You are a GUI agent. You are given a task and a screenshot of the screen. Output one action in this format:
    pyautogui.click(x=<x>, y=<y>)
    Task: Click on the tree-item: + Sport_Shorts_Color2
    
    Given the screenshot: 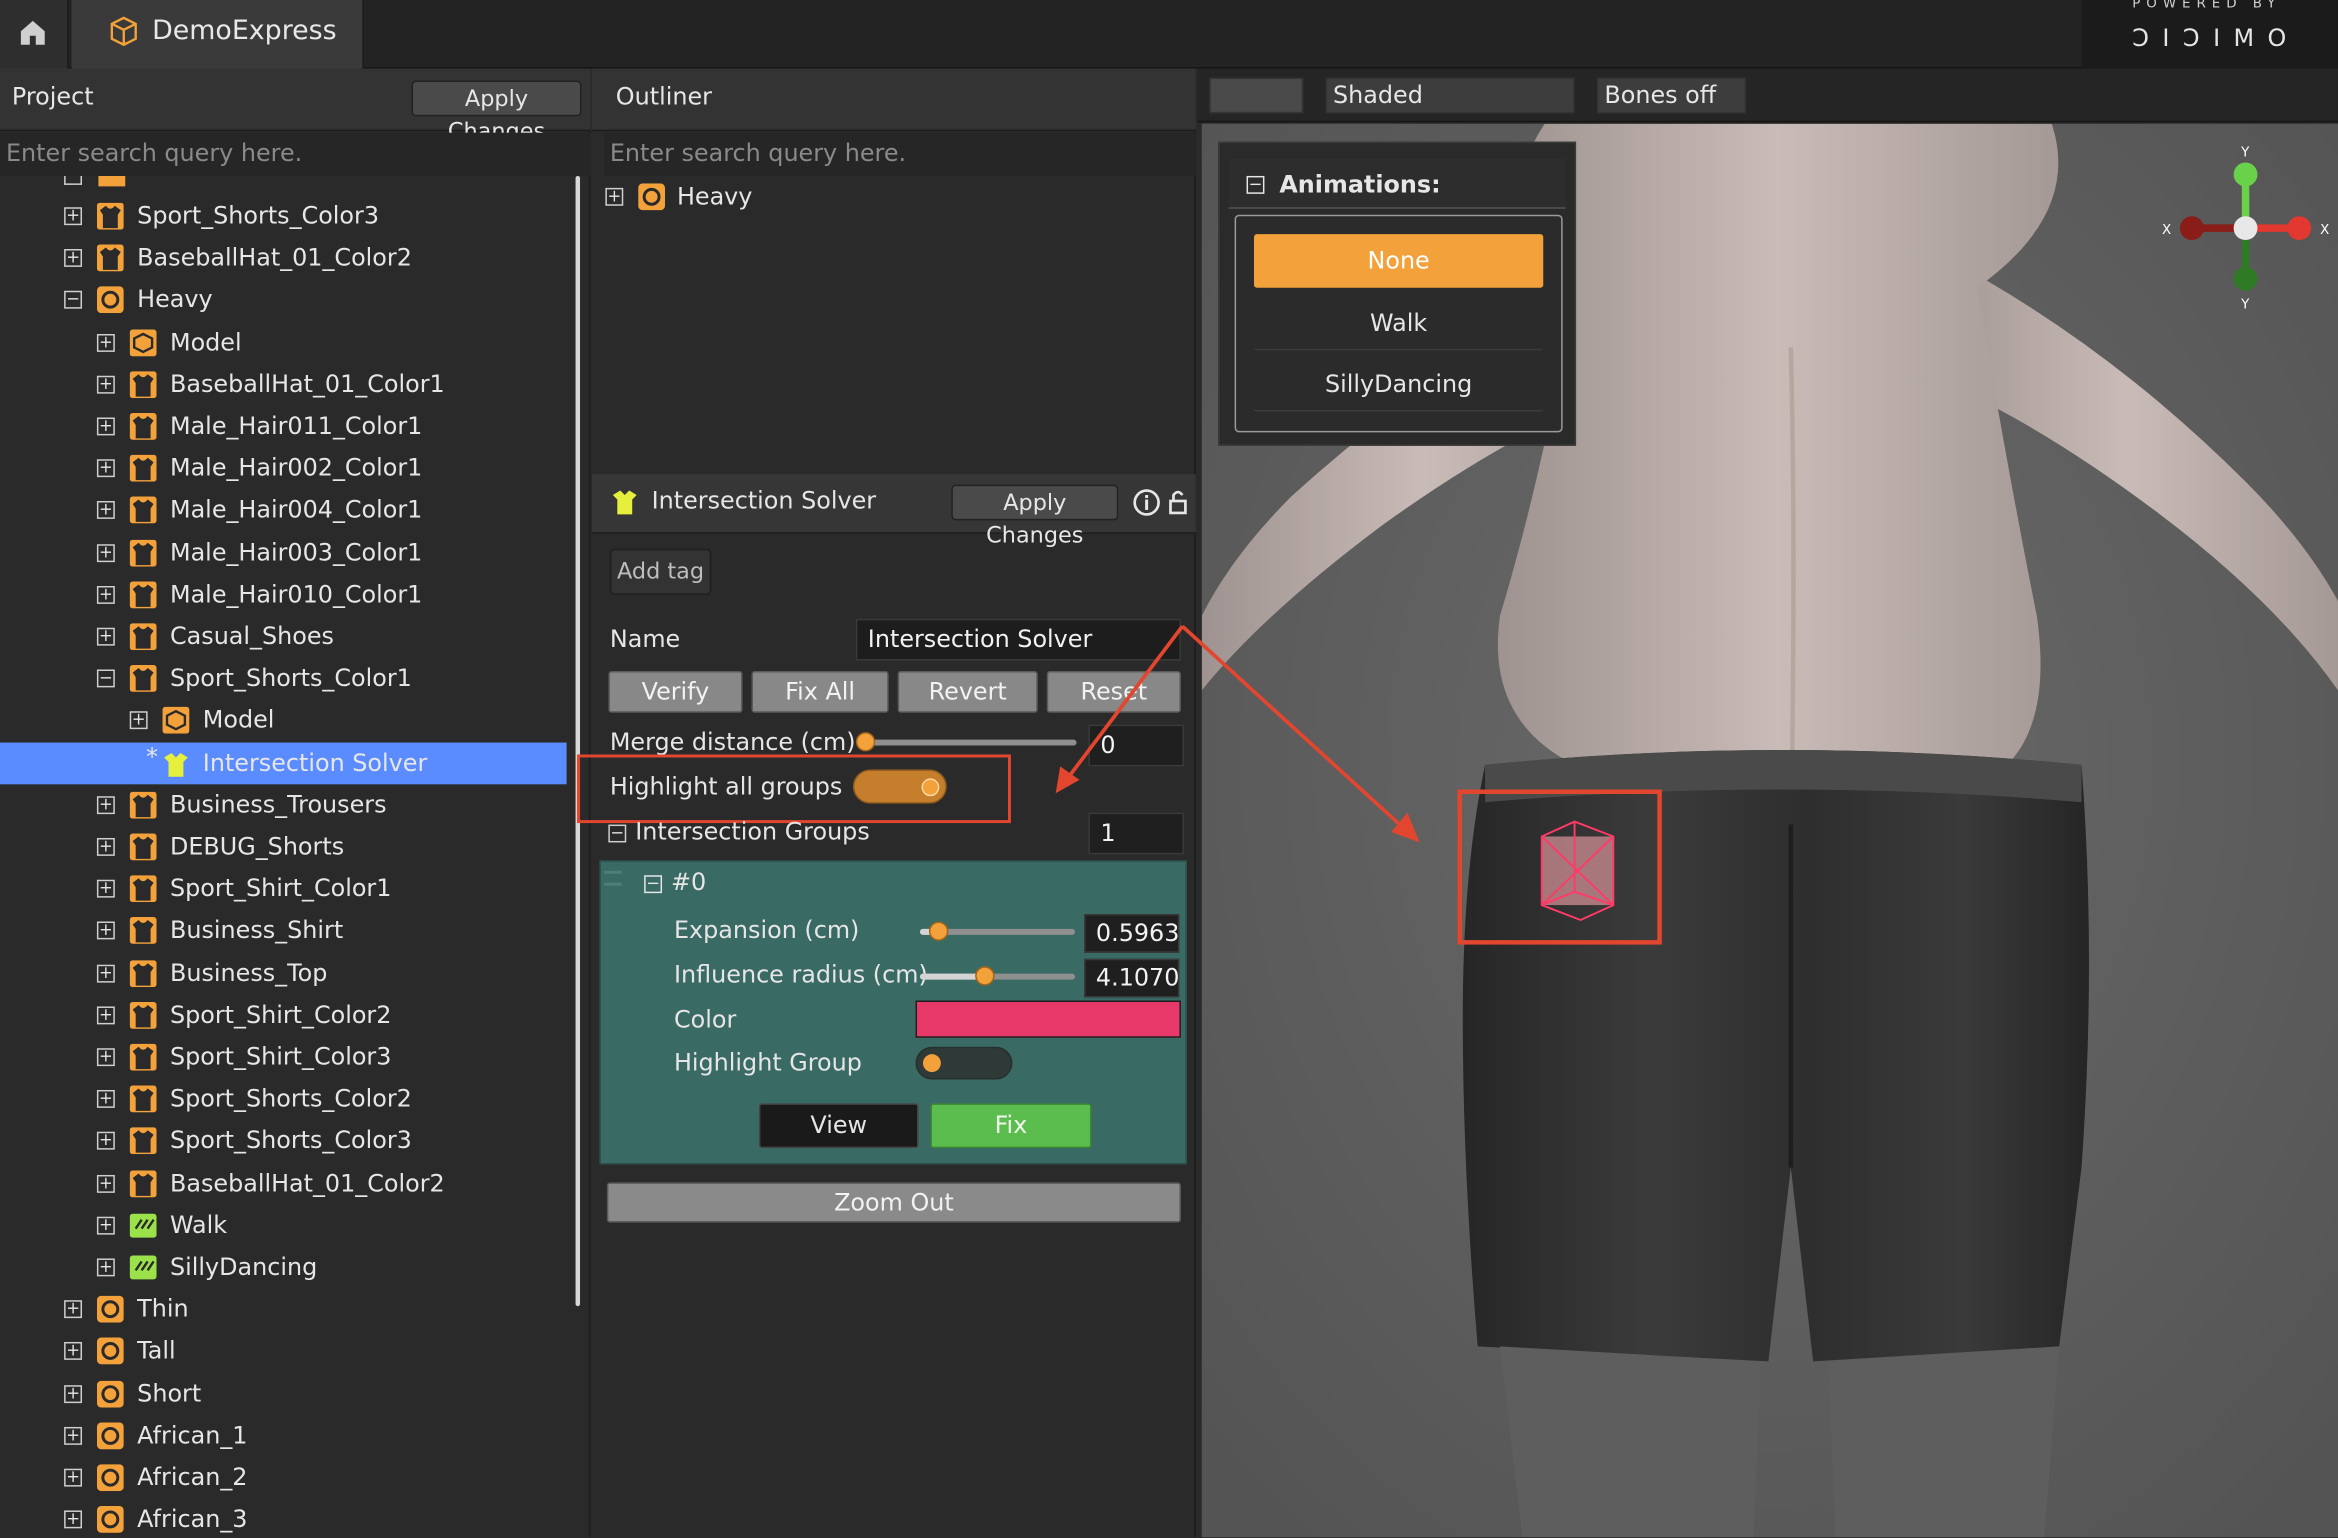 What is the action you would take?
    pyautogui.click(x=283, y=1099)
    